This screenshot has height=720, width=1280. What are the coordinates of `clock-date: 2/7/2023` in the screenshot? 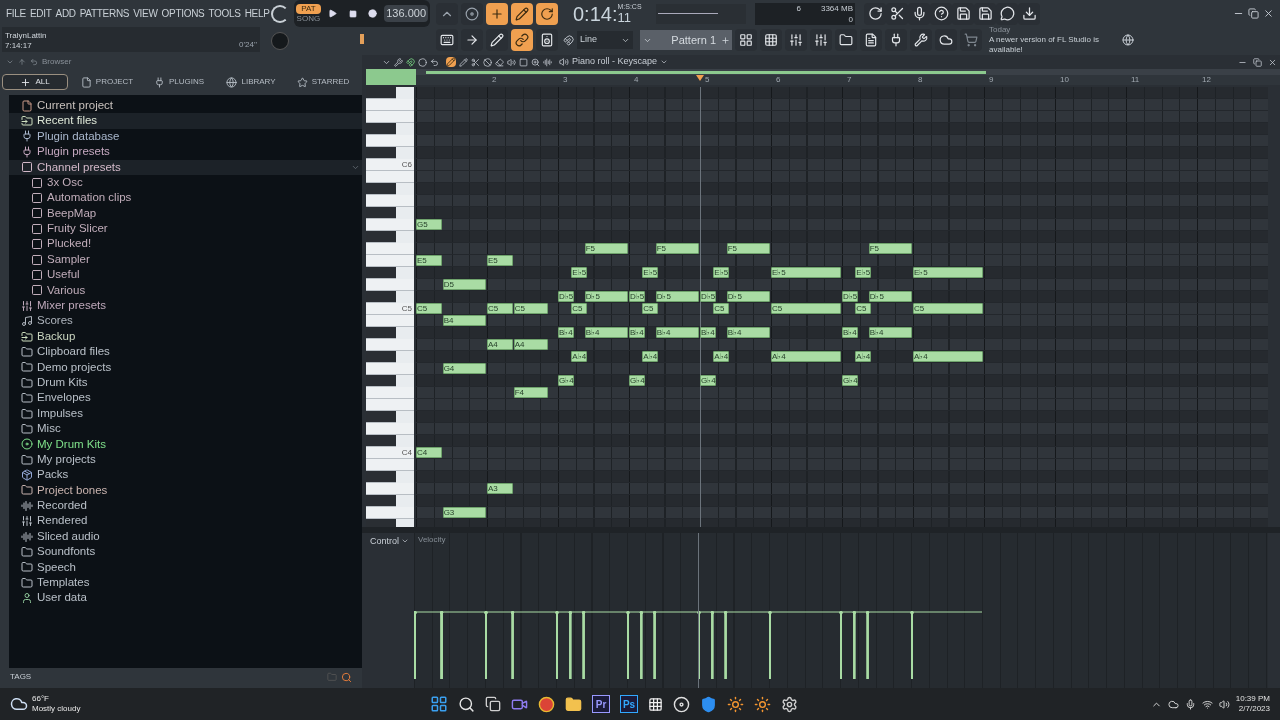 It's located at (1254, 709).